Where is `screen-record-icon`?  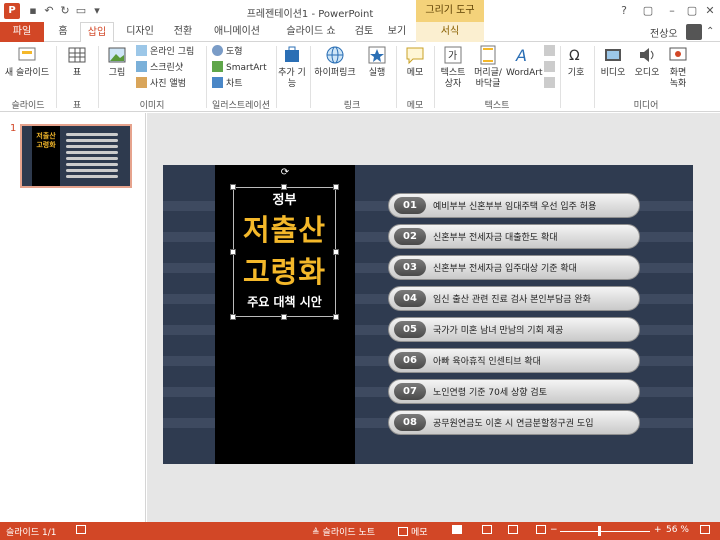 screen-record-icon is located at coordinates (678, 54).